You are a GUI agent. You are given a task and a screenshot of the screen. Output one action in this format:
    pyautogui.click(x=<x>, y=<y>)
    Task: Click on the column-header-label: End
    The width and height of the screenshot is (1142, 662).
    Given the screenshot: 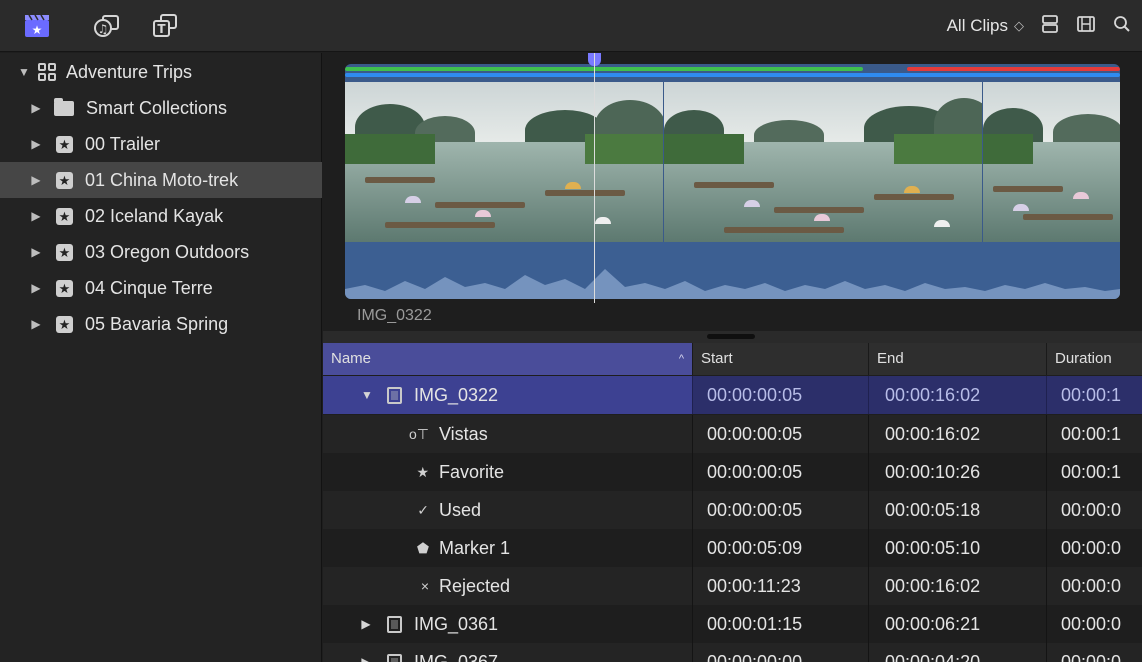 What is the action you would take?
    pyautogui.click(x=890, y=358)
    